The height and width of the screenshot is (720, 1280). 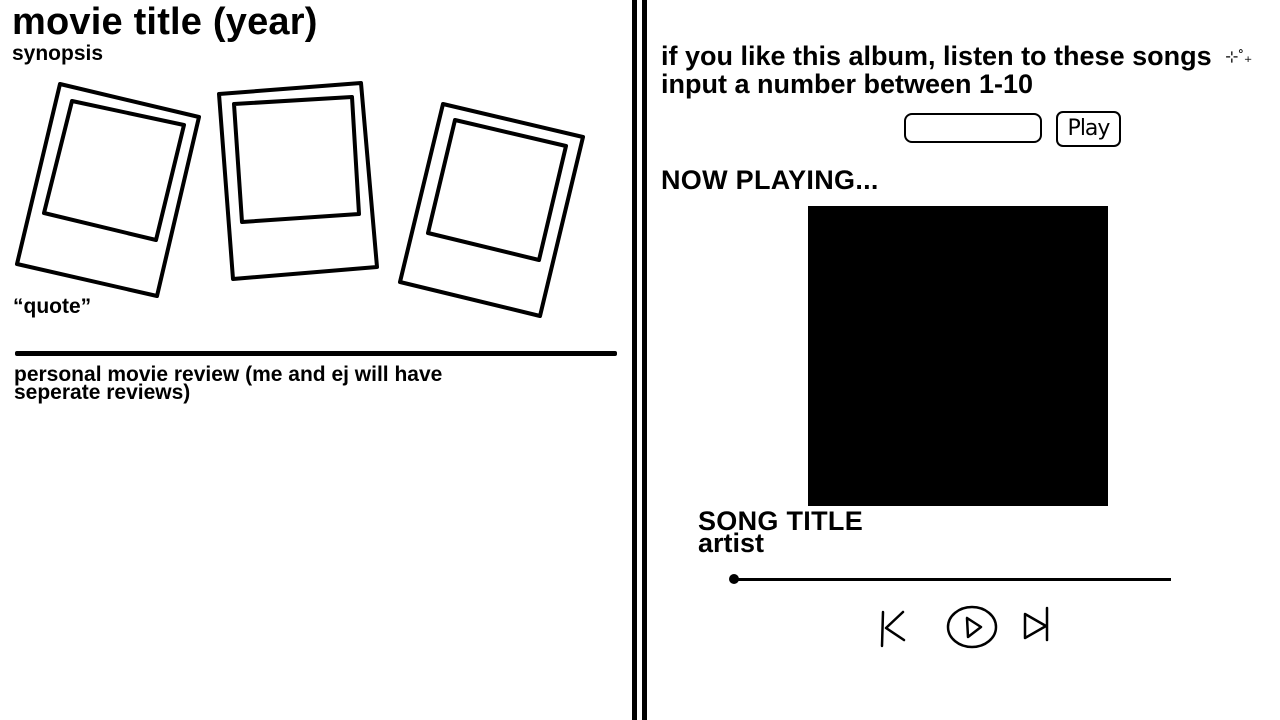 I want to click on progress-handle, so click(x=734, y=579).